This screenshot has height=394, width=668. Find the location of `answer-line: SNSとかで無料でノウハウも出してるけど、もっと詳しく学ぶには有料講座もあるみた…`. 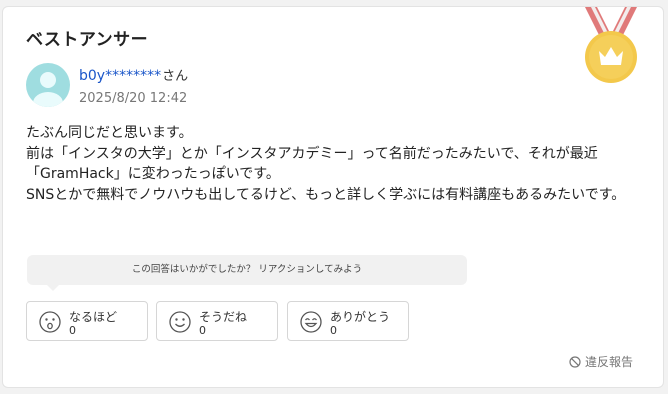

answer-line: SNSとかで無料でノウハウも出してるけど、もっと詳しく学ぶには有料講座もあるみた… is located at coordinates (326, 194).